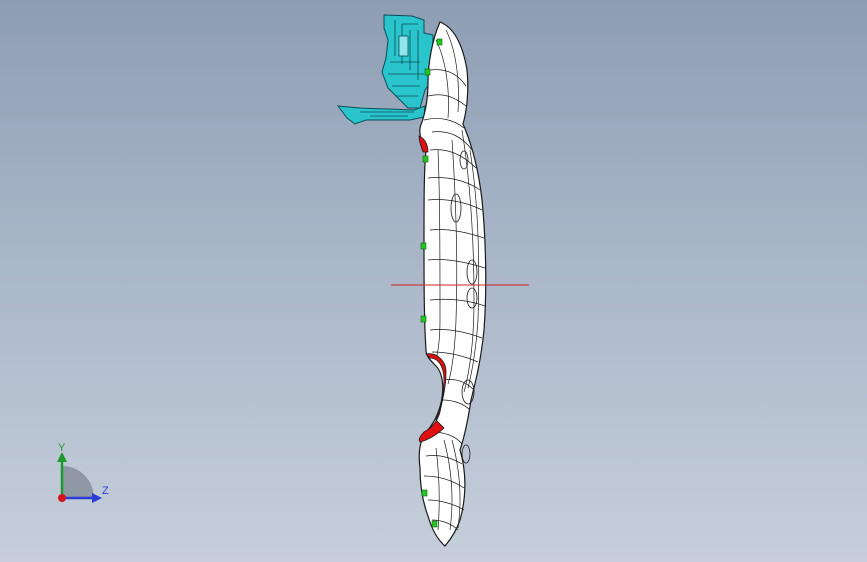 This screenshot has height=562, width=867. I want to click on x-axis-dot, so click(62, 498).